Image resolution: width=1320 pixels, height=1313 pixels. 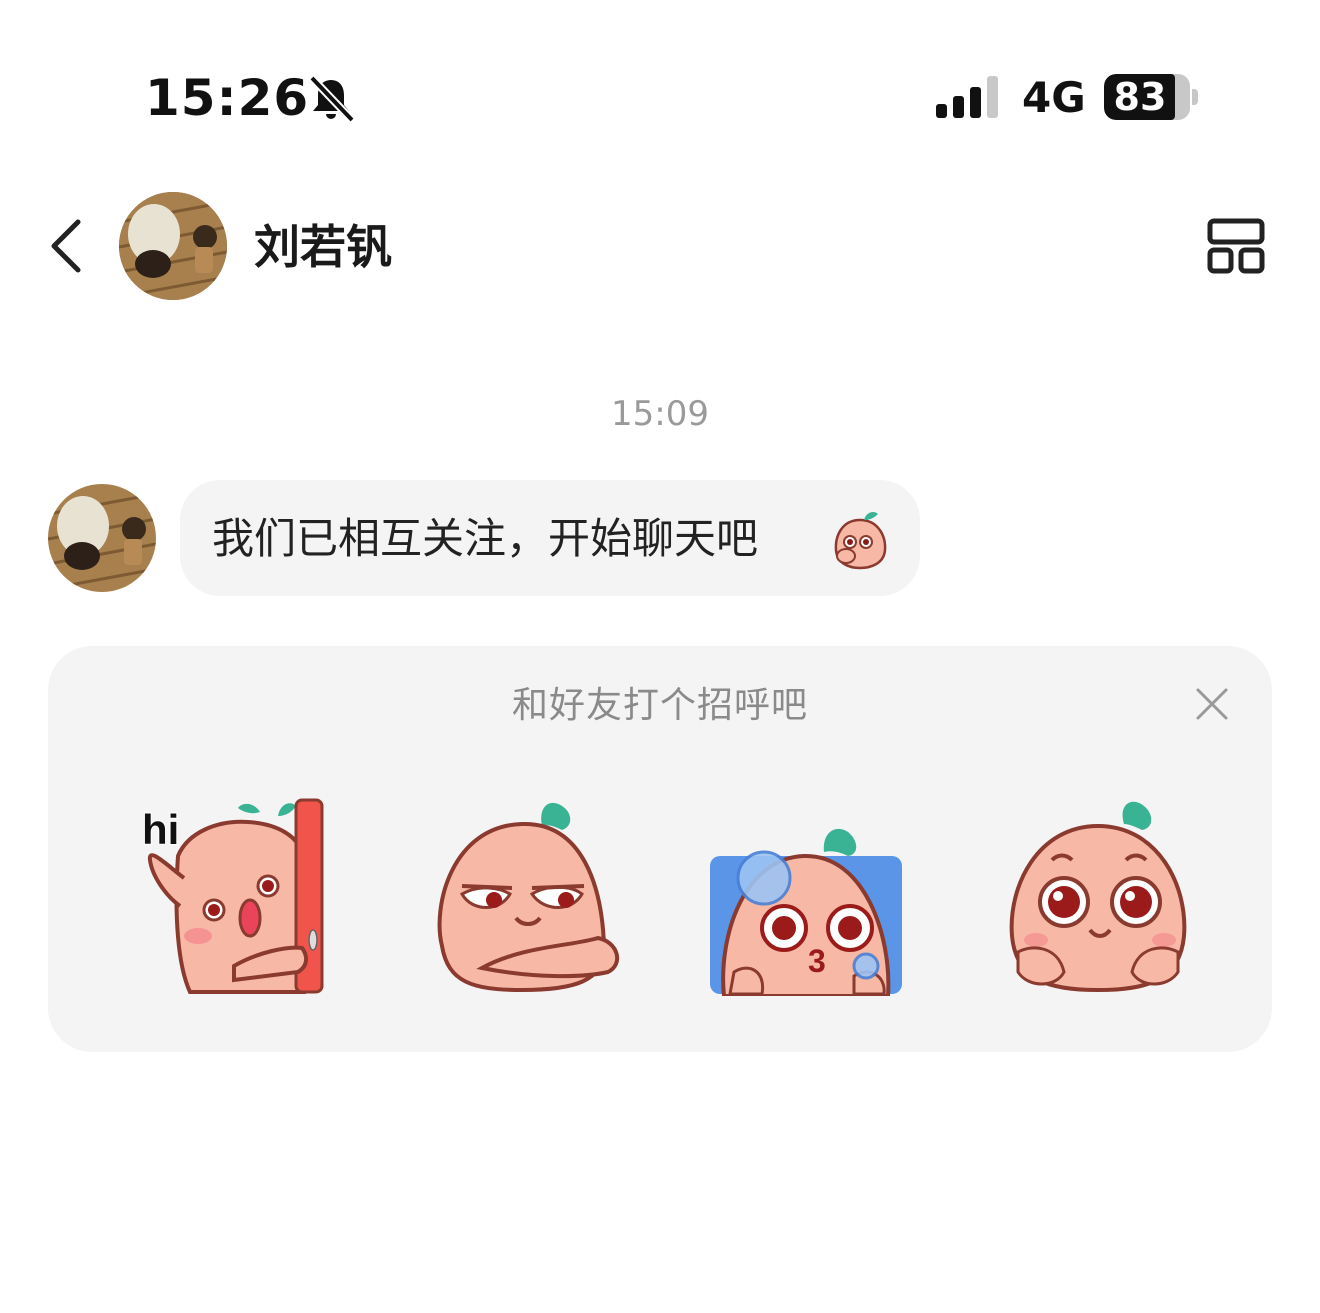 I want to click on sticker-cute, so click(x=1098, y=896).